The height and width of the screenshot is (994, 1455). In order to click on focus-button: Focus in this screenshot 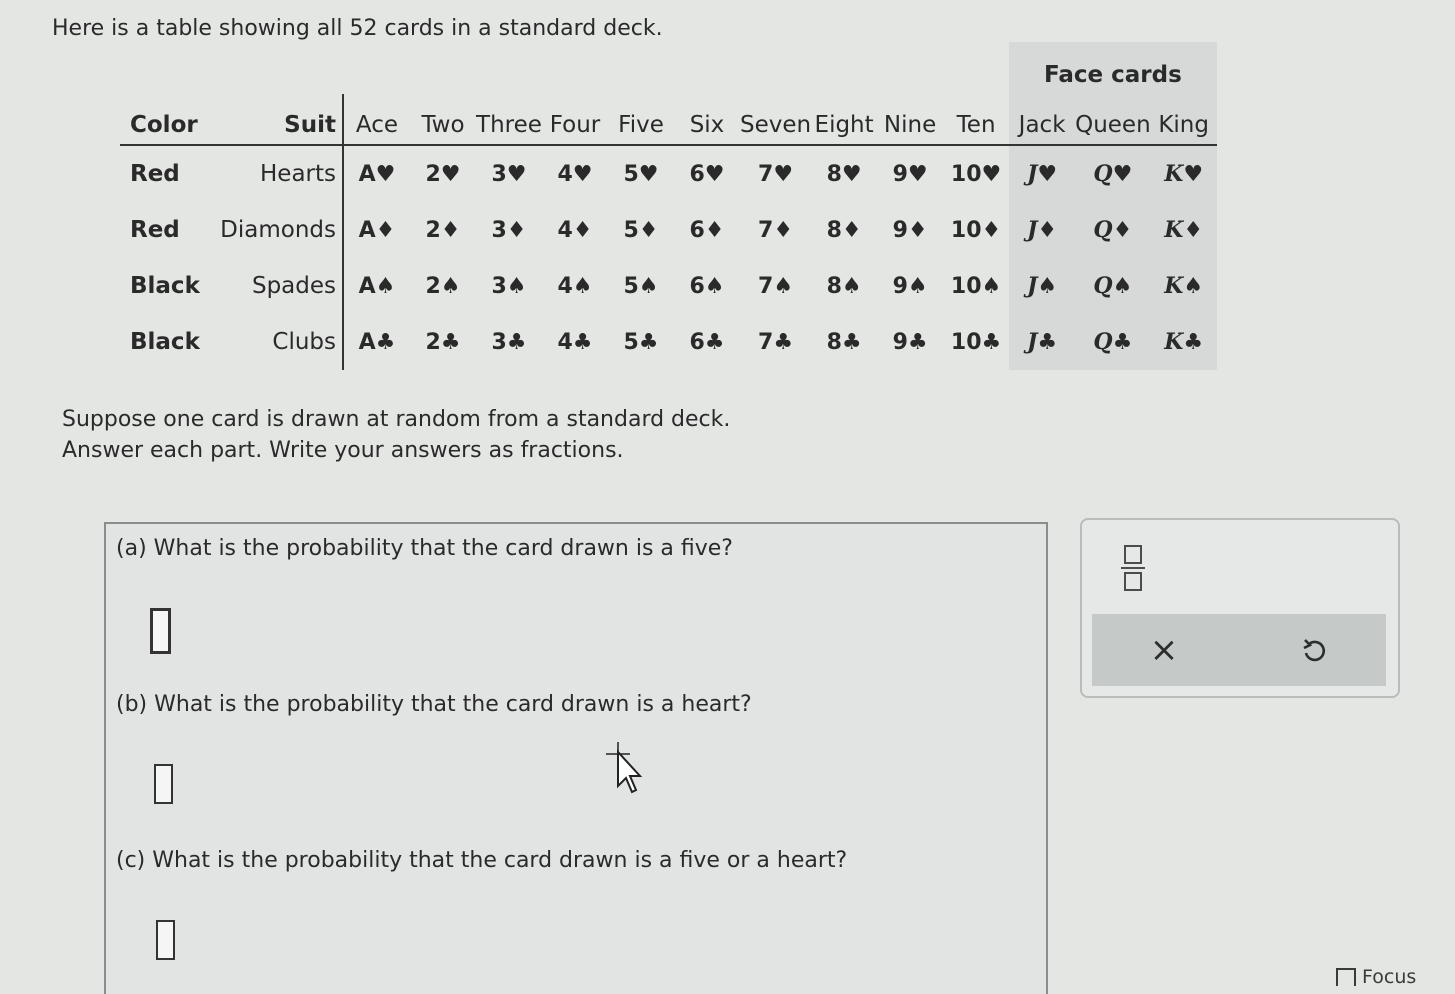, I will do `click(1376, 977)`.